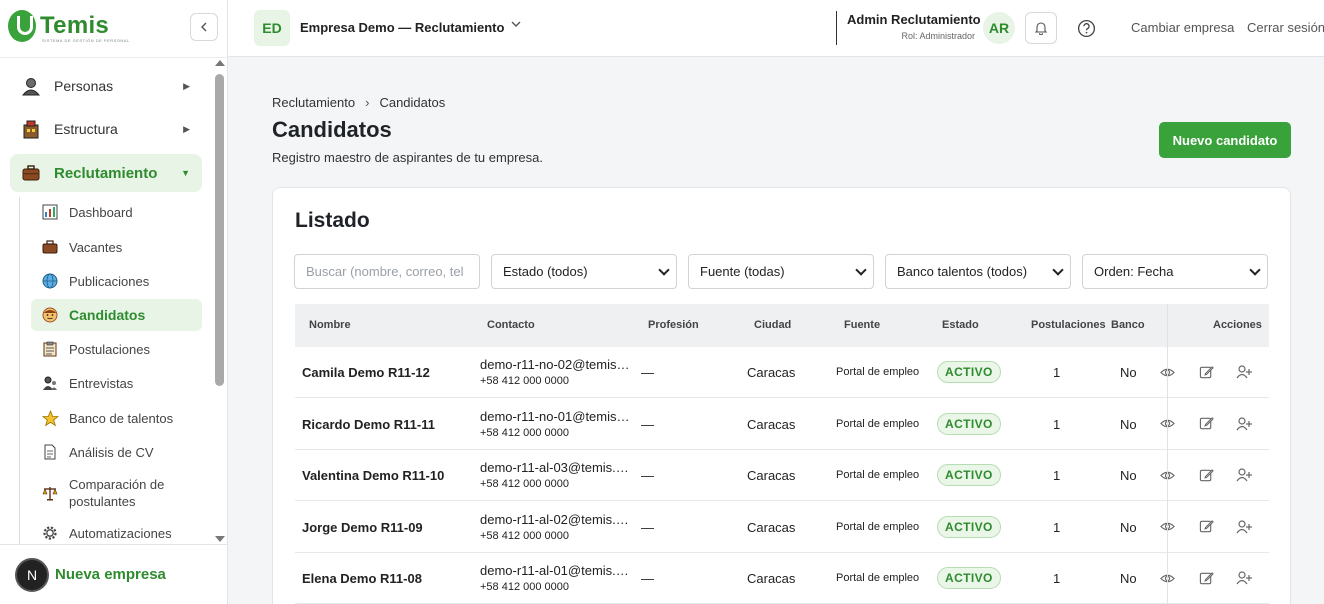 The height and width of the screenshot is (604, 1324). I want to click on chart-icon, so click(50, 212).